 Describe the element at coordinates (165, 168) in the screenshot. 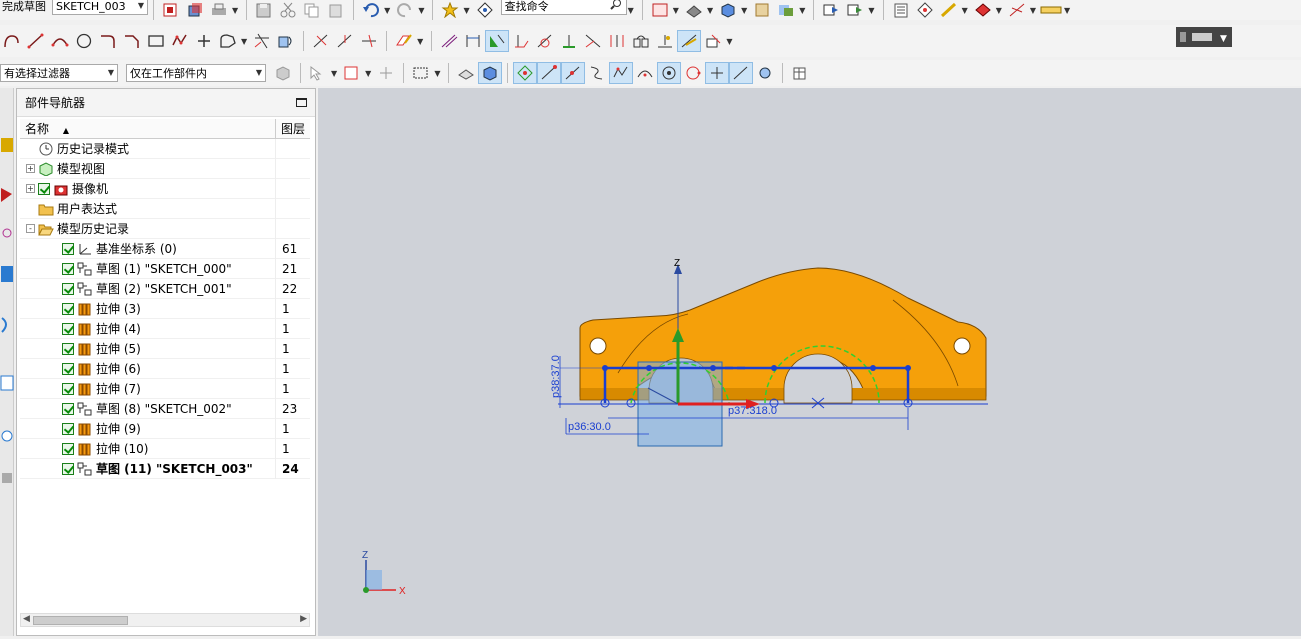

I see `navigator-row: + 模型视图` at that location.